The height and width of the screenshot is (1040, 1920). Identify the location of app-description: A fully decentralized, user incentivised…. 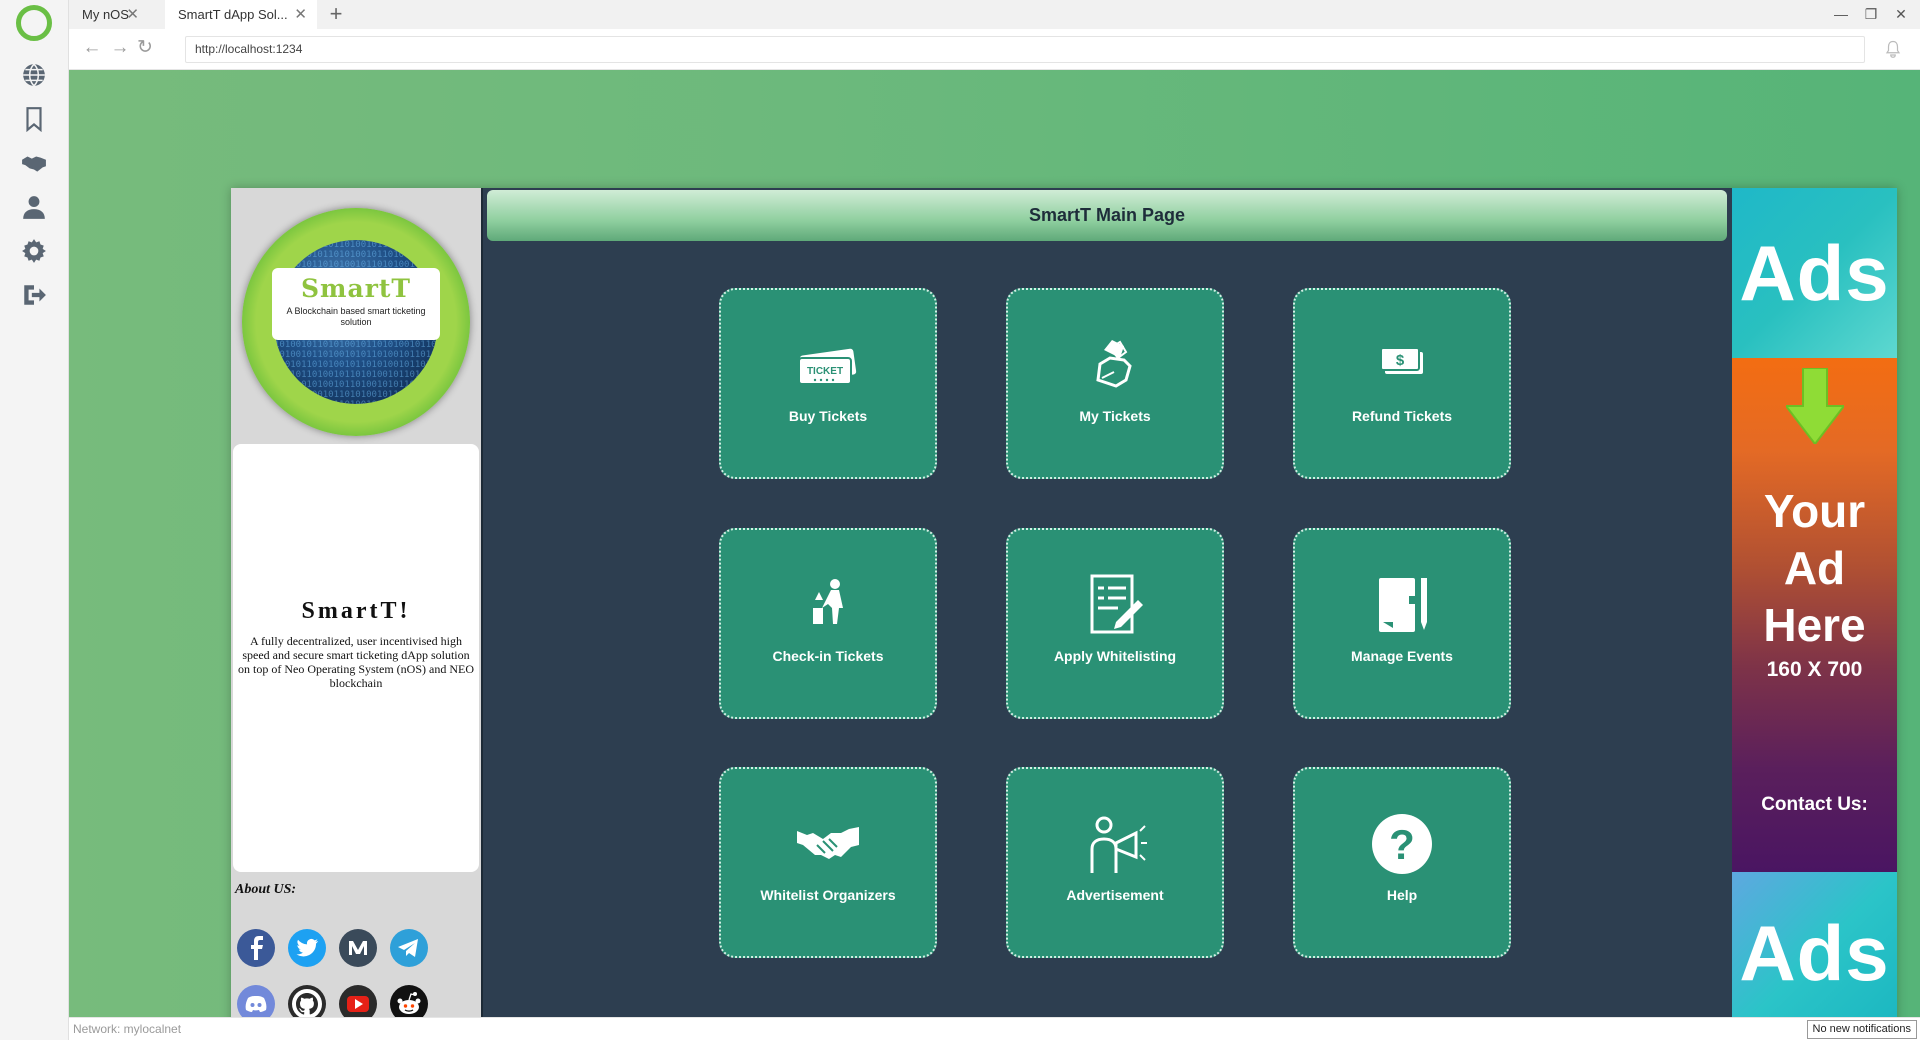
(356, 662).